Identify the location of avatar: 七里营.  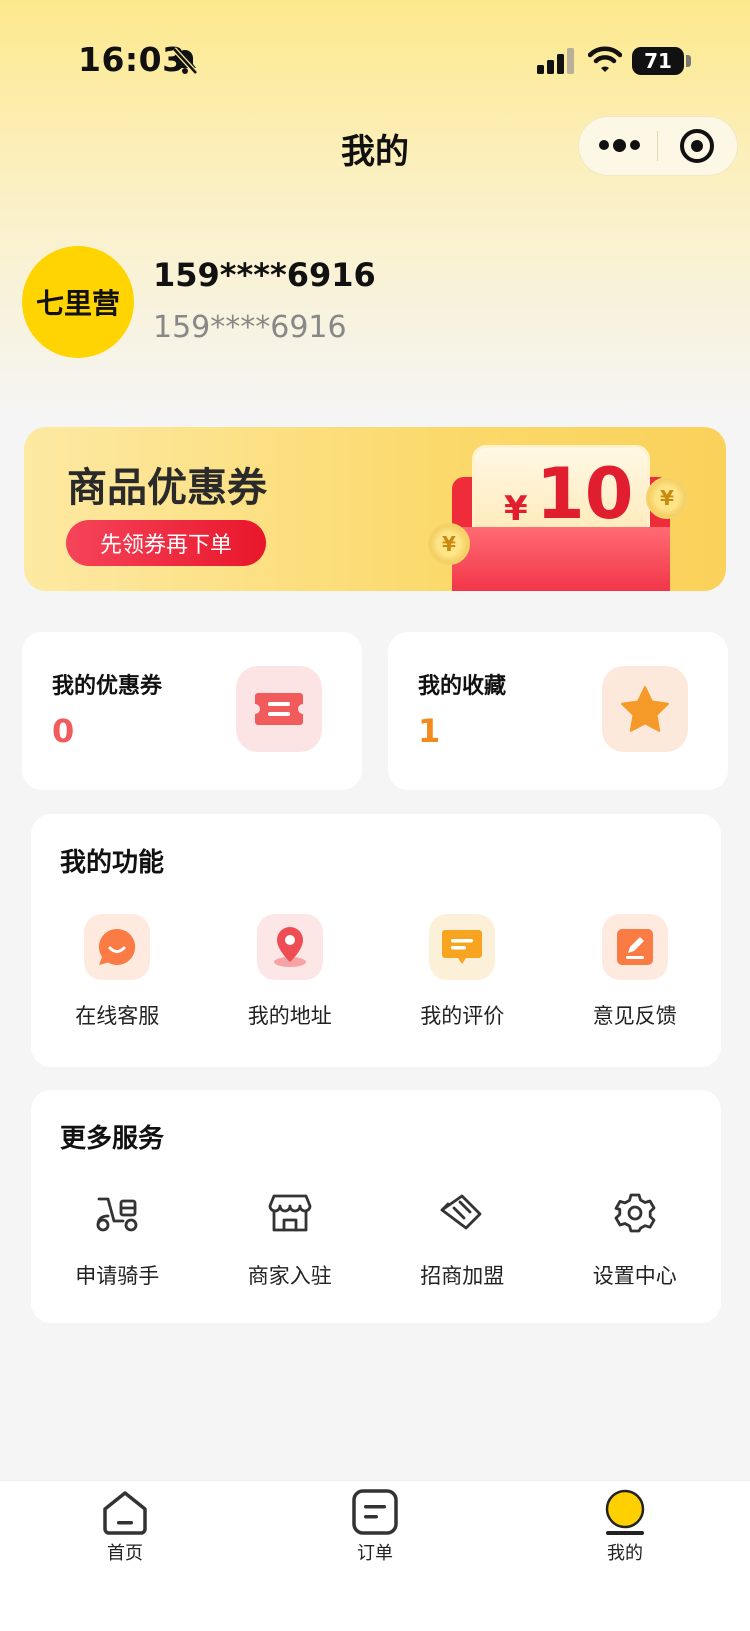
(78, 302).